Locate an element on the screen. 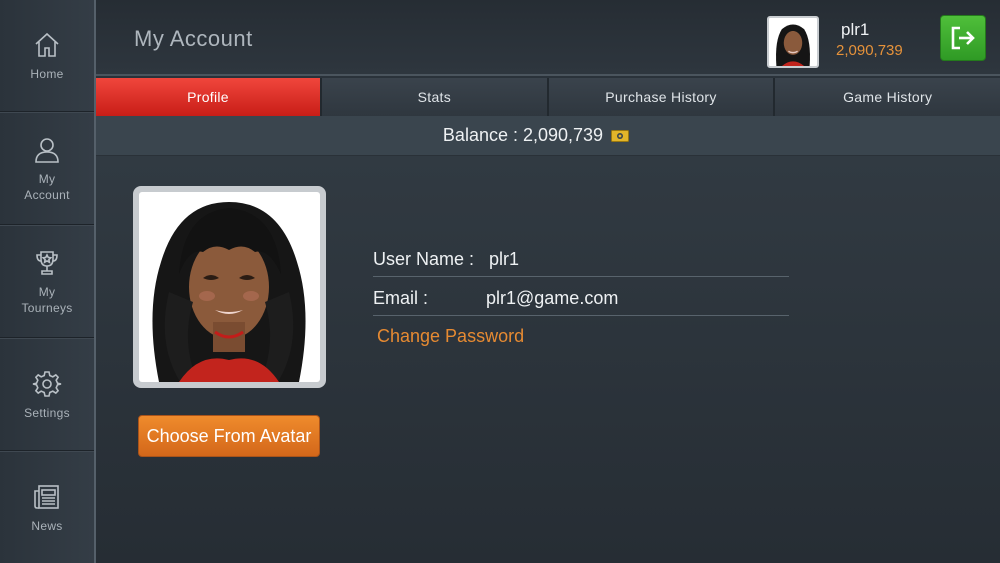  username-row: User Name : plr1 is located at coordinates (581, 260).